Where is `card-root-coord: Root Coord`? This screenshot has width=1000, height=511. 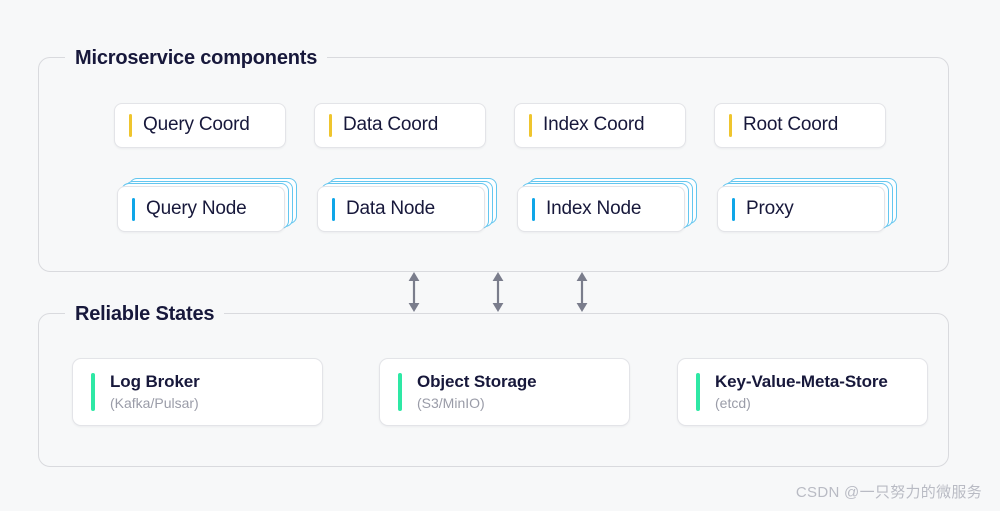 card-root-coord: Root Coord is located at coordinates (800, 125).